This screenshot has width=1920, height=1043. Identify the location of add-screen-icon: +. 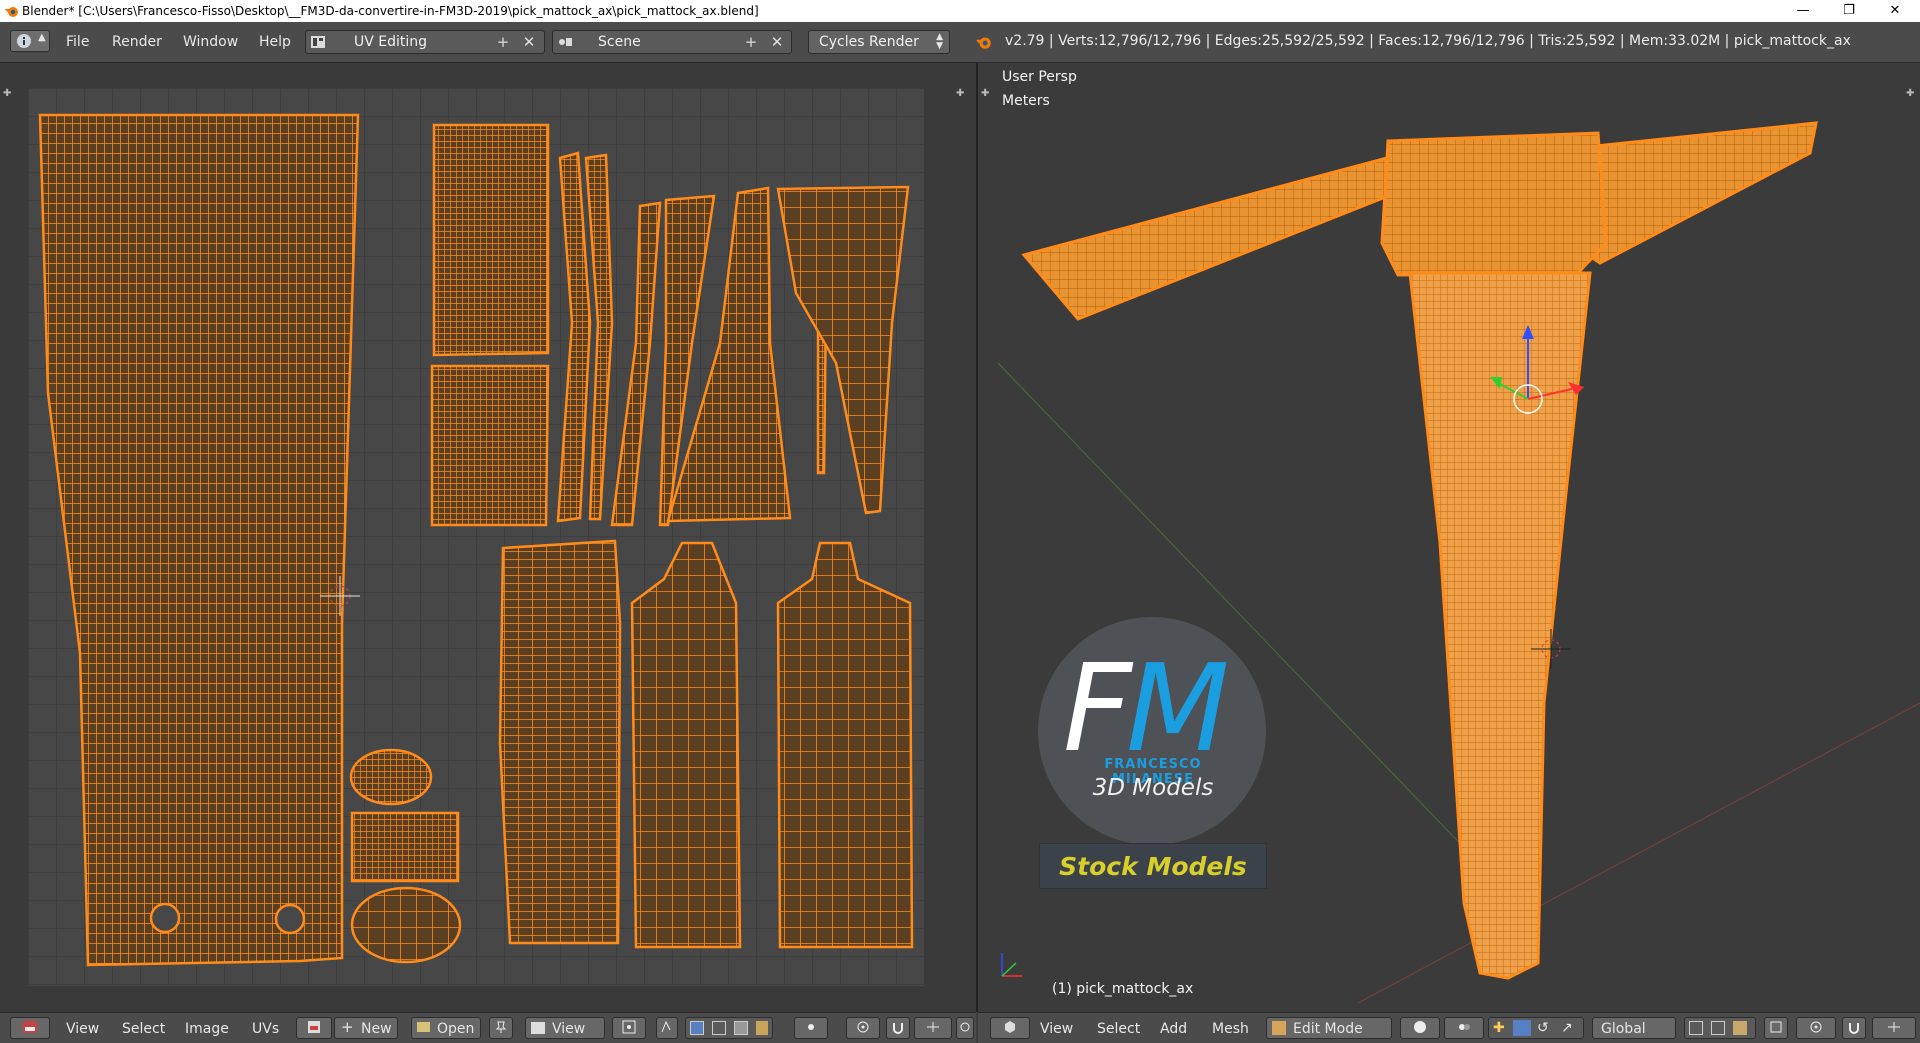
(503, 42).